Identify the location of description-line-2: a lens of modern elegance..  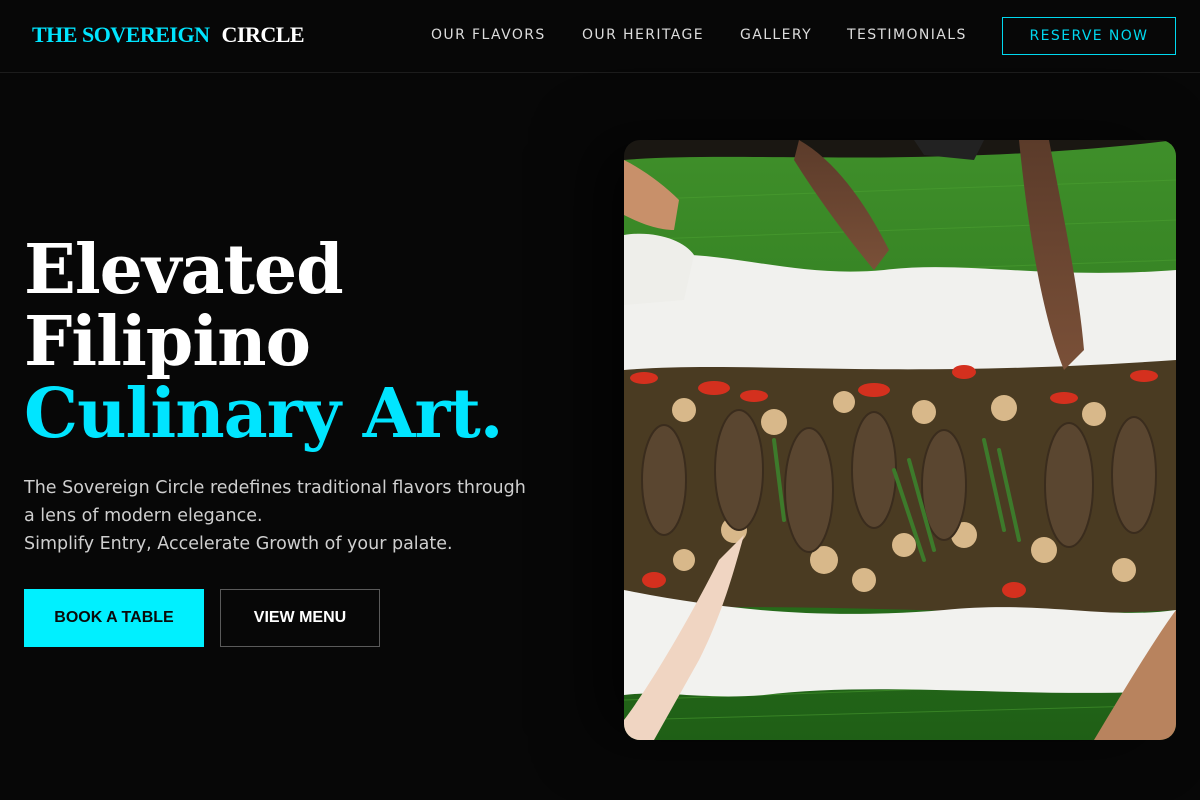
(143, 516).